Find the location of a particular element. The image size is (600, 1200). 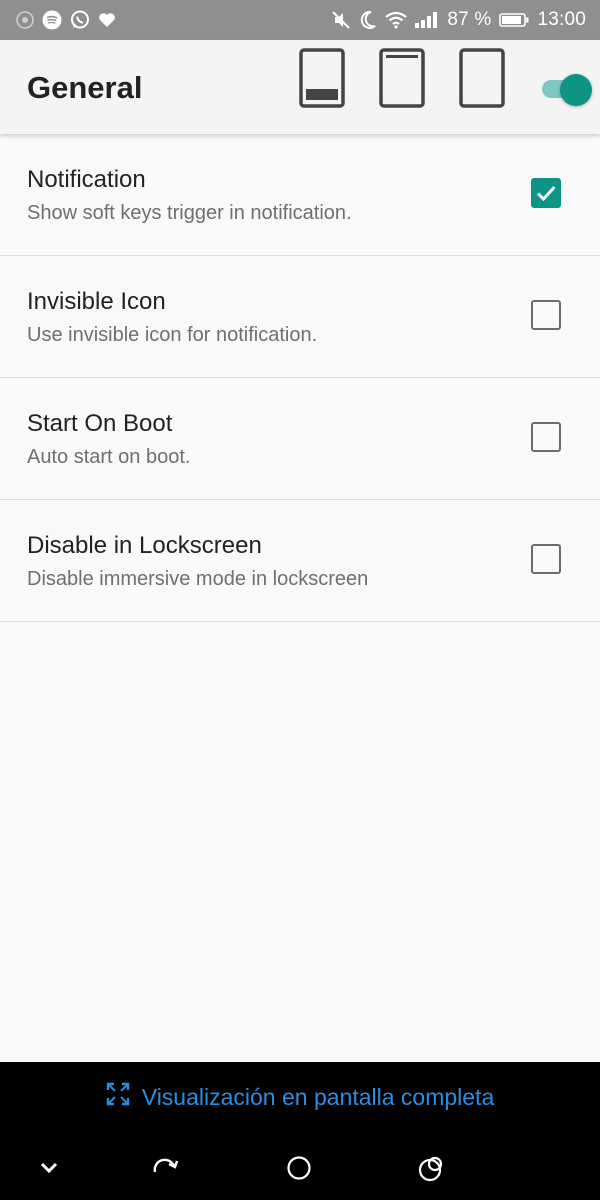

immersive-mode-nav-icon is located at coordinates (322, 80).